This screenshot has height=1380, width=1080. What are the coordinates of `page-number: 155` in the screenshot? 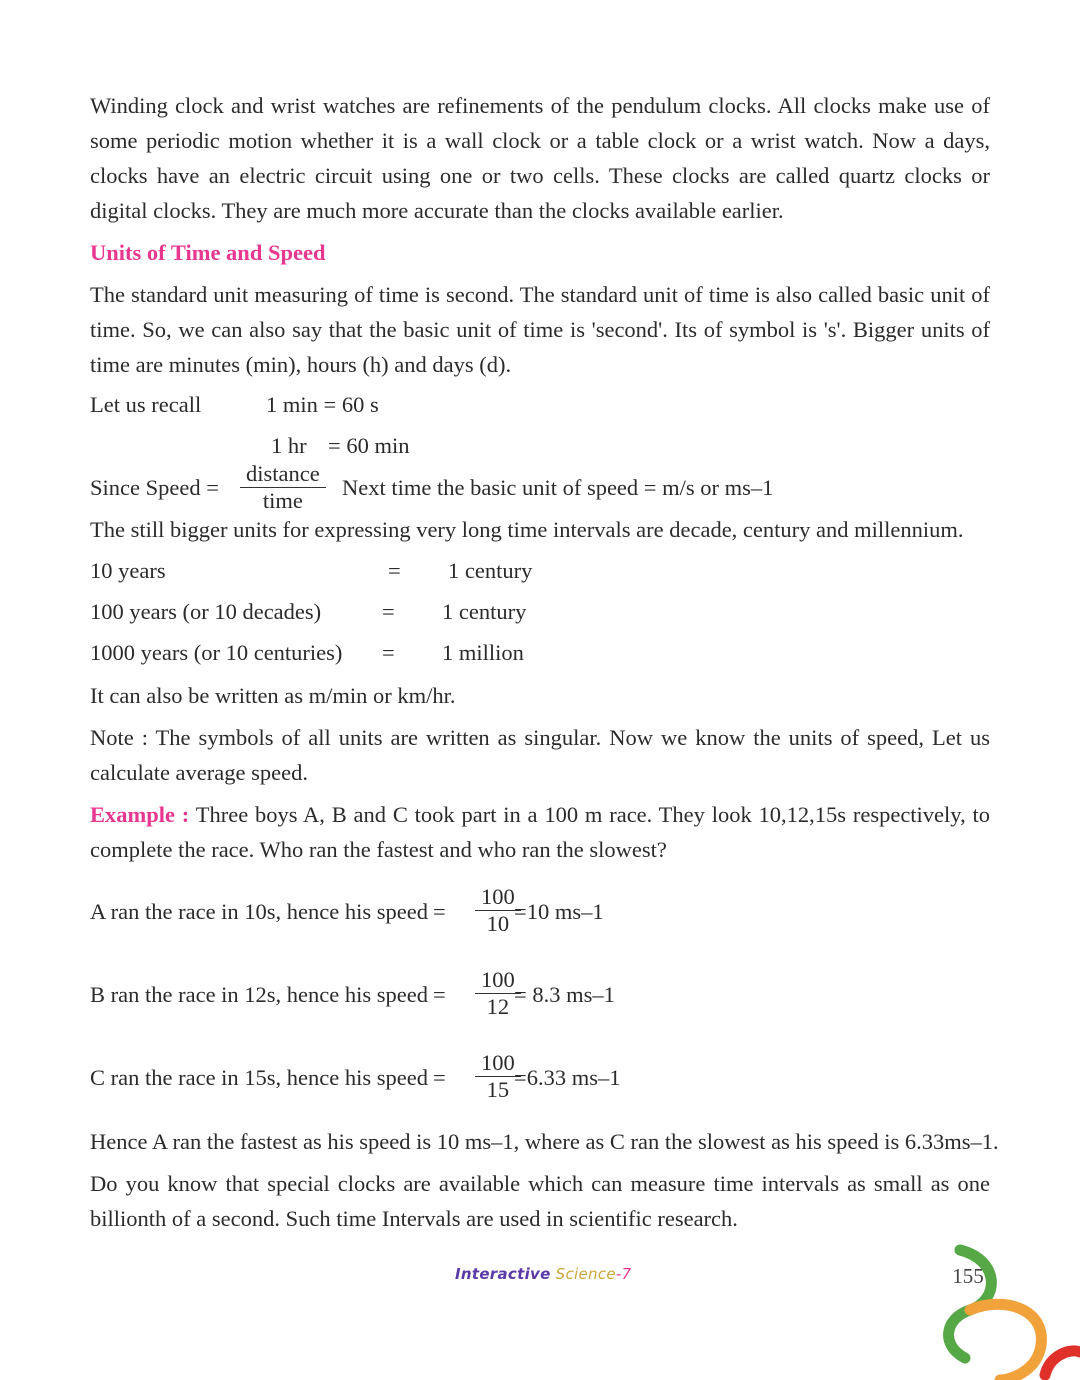 It's located at (968, 1276).